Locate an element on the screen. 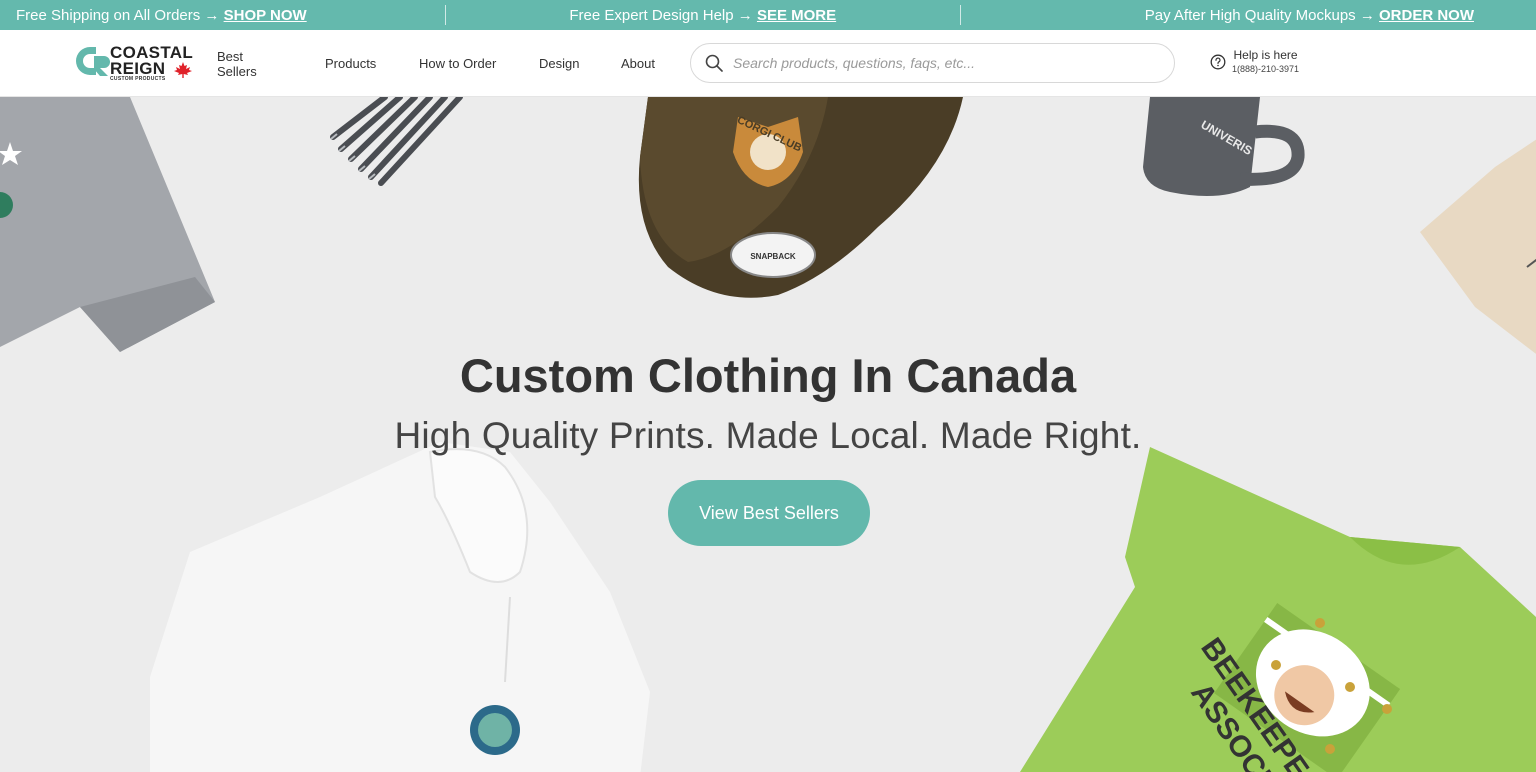  help-phone: 1(888)-210-3971 is located at coordinates (1265, 69).